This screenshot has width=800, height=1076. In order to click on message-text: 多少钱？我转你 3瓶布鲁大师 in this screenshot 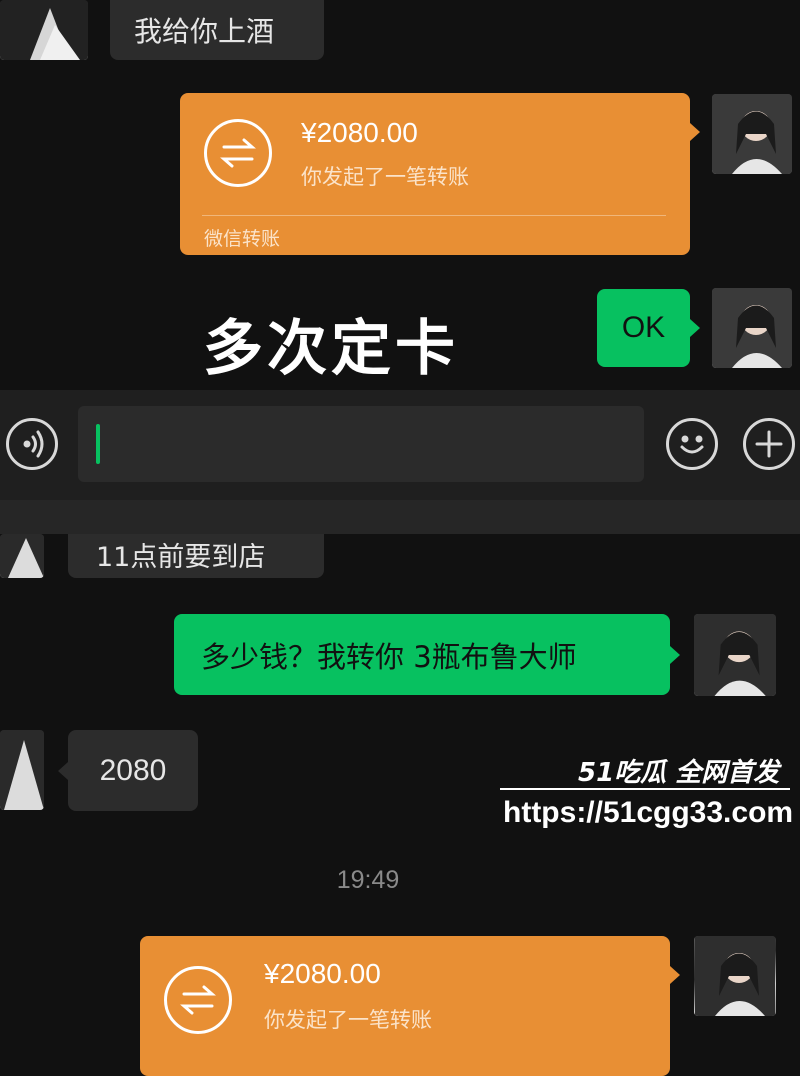, I will do `click(389, 656)`.